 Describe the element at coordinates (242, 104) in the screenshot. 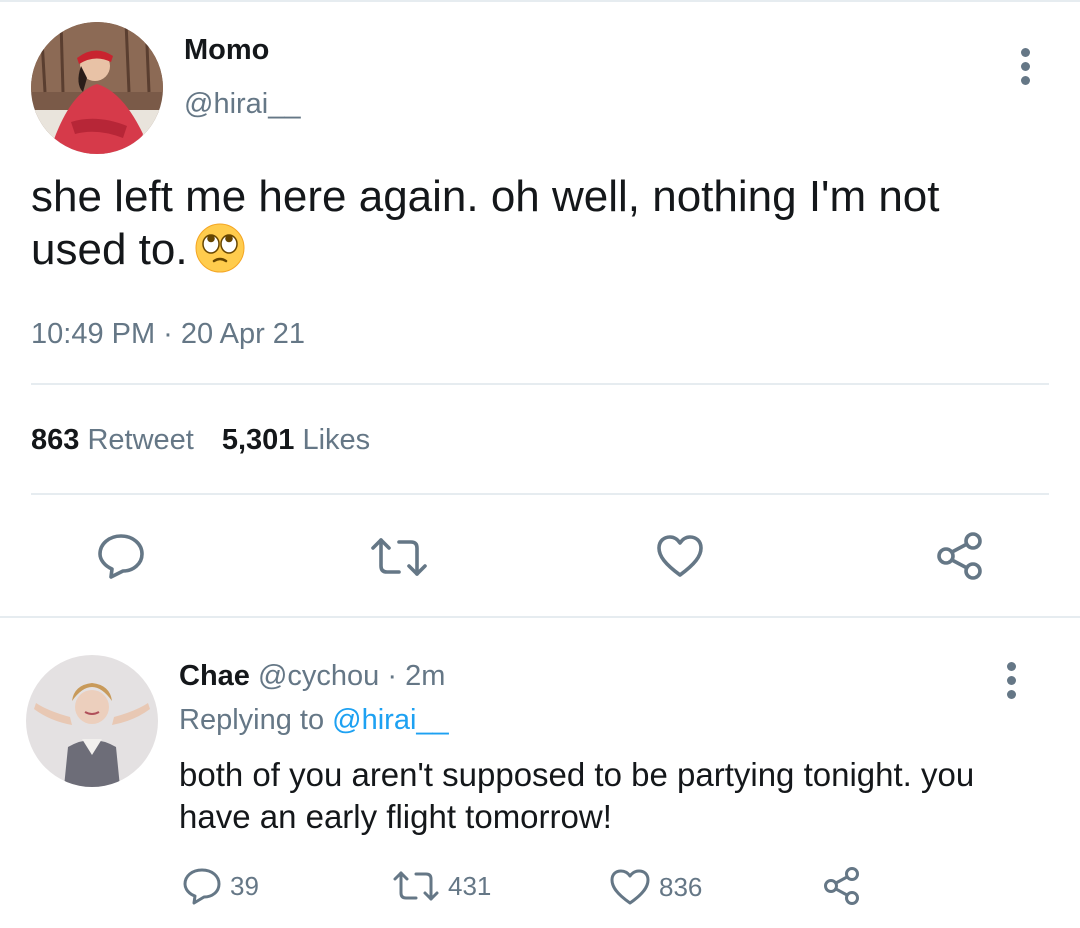

I see `author-handle: @hirai__` at that location.